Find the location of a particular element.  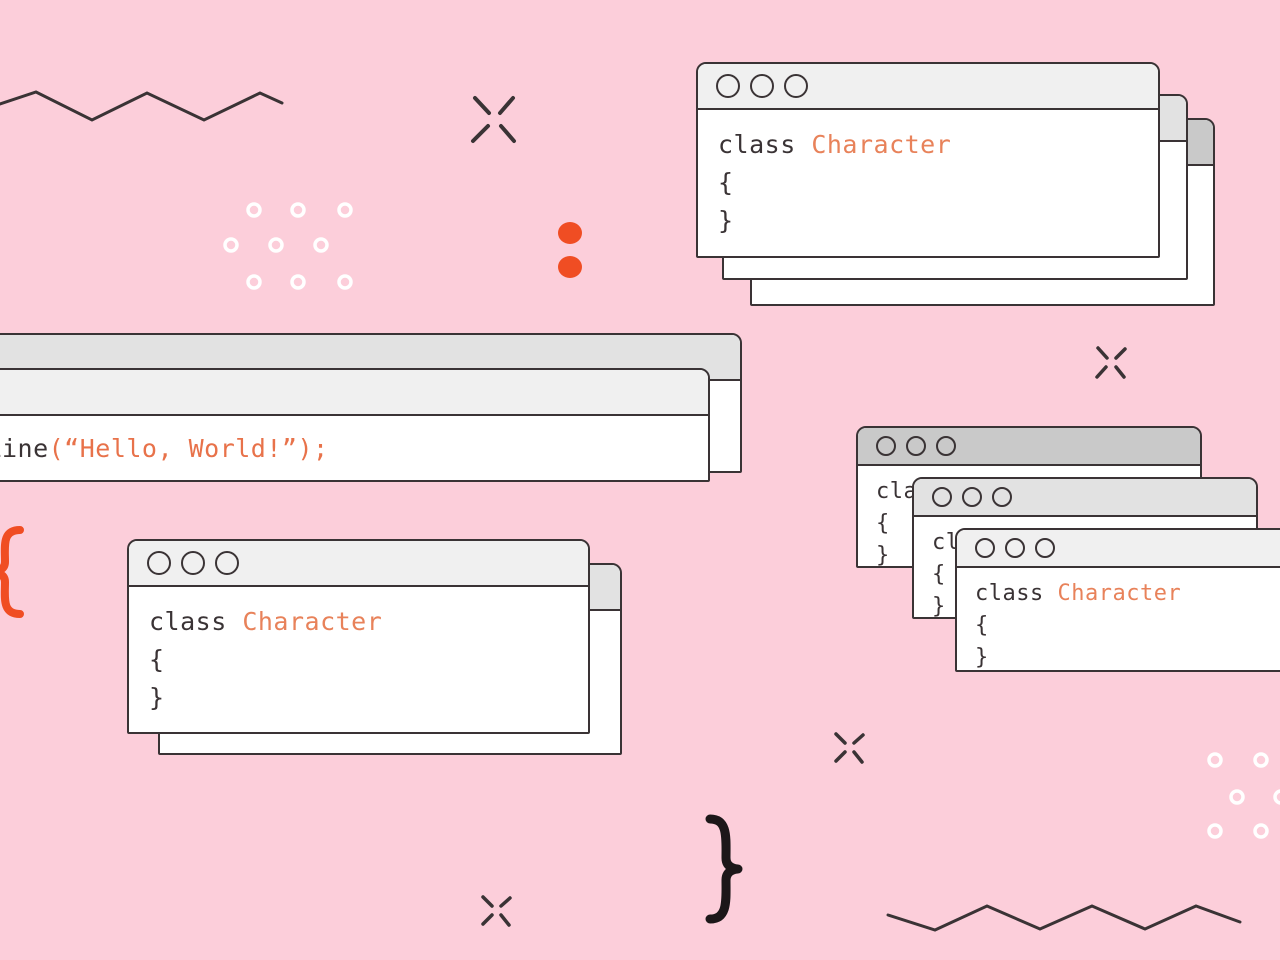

zigzag-line-bottom-right is located at coordinates (1064, 918).